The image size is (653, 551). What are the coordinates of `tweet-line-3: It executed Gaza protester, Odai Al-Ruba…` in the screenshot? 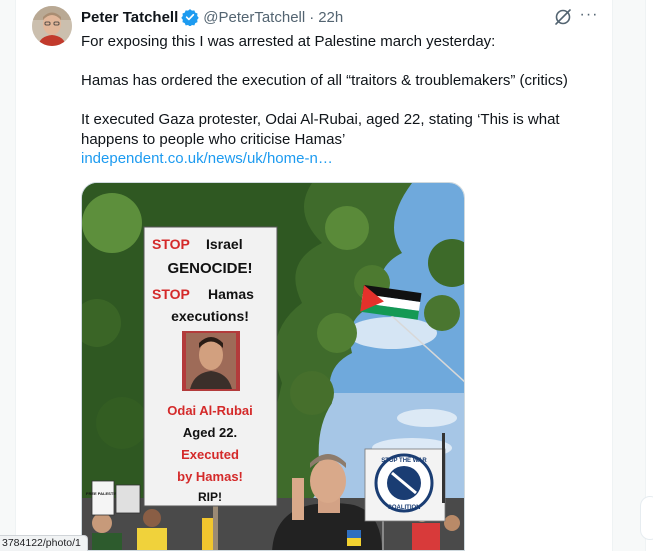 It's located at (320, 129).